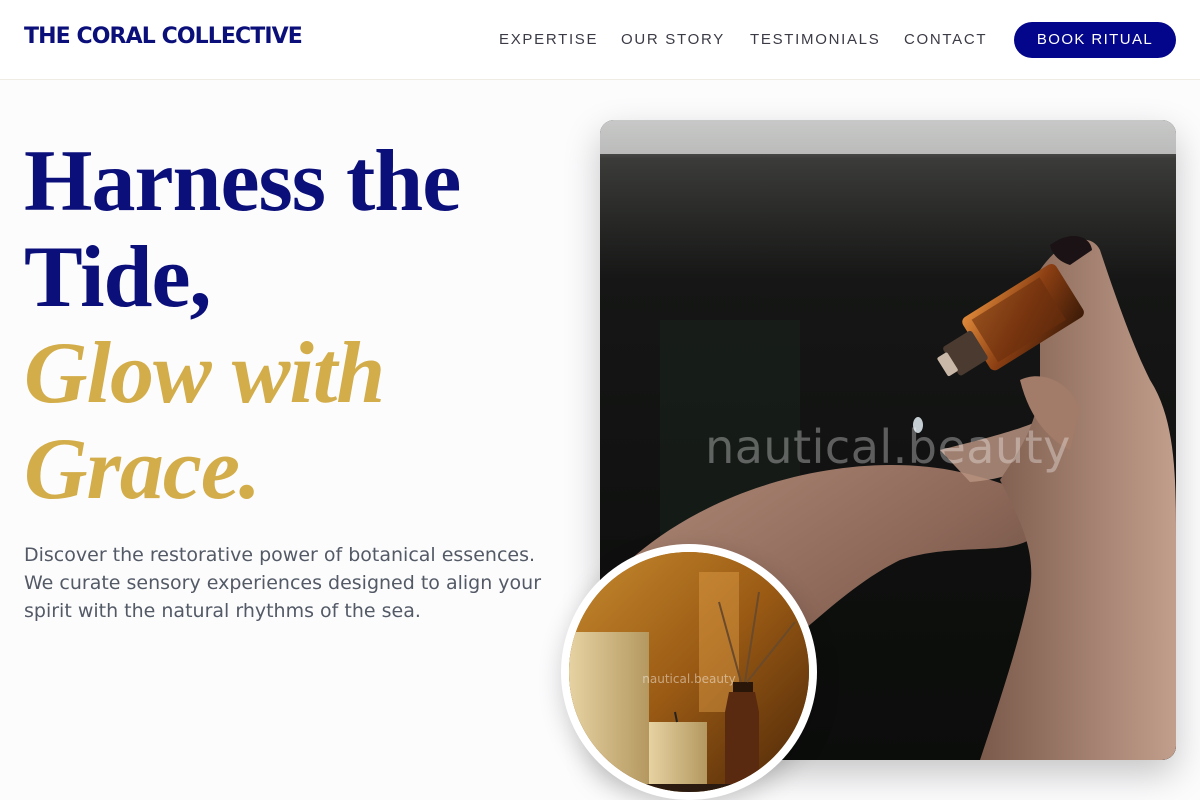 The width and height of the screenshot is (1200, 800). Describe the element at coordinates (242, 181) in the screenshot. I see `headline-line-1: Harness the` at that location.